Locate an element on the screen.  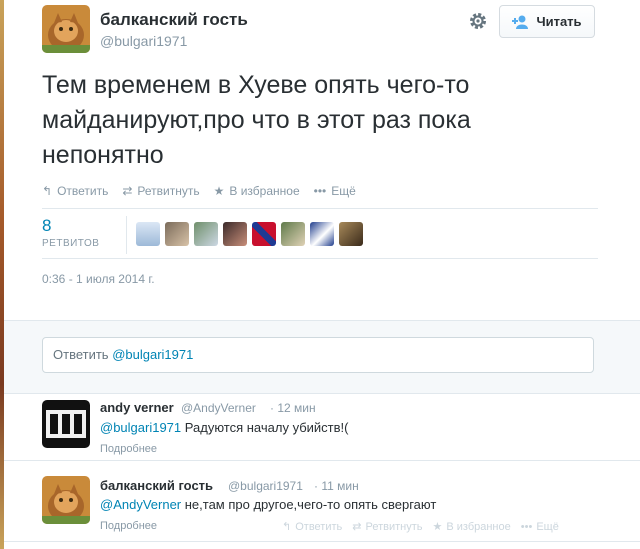
reply-mention: @AndyVerner is located at coordinates (140, 504).